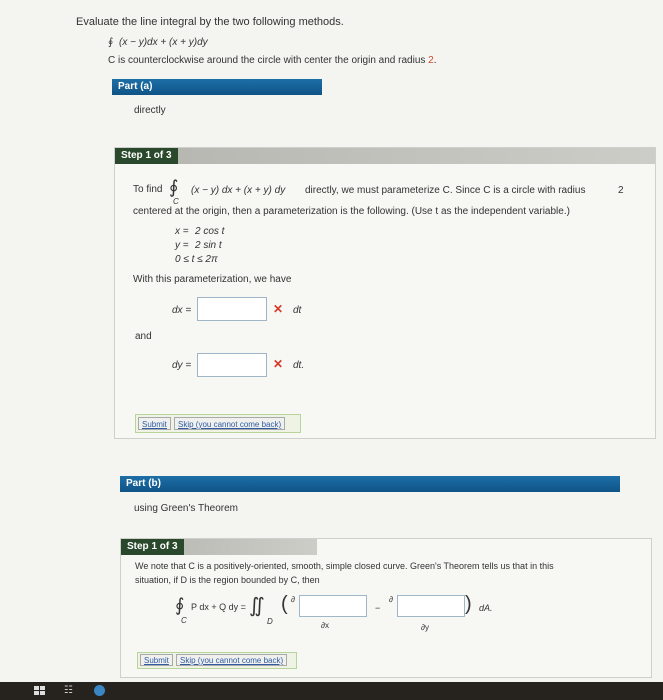 Image resolution: width=663 pixels, height=700 pixels. I want to click on part-a-header: Part (a), so click(217, 87).